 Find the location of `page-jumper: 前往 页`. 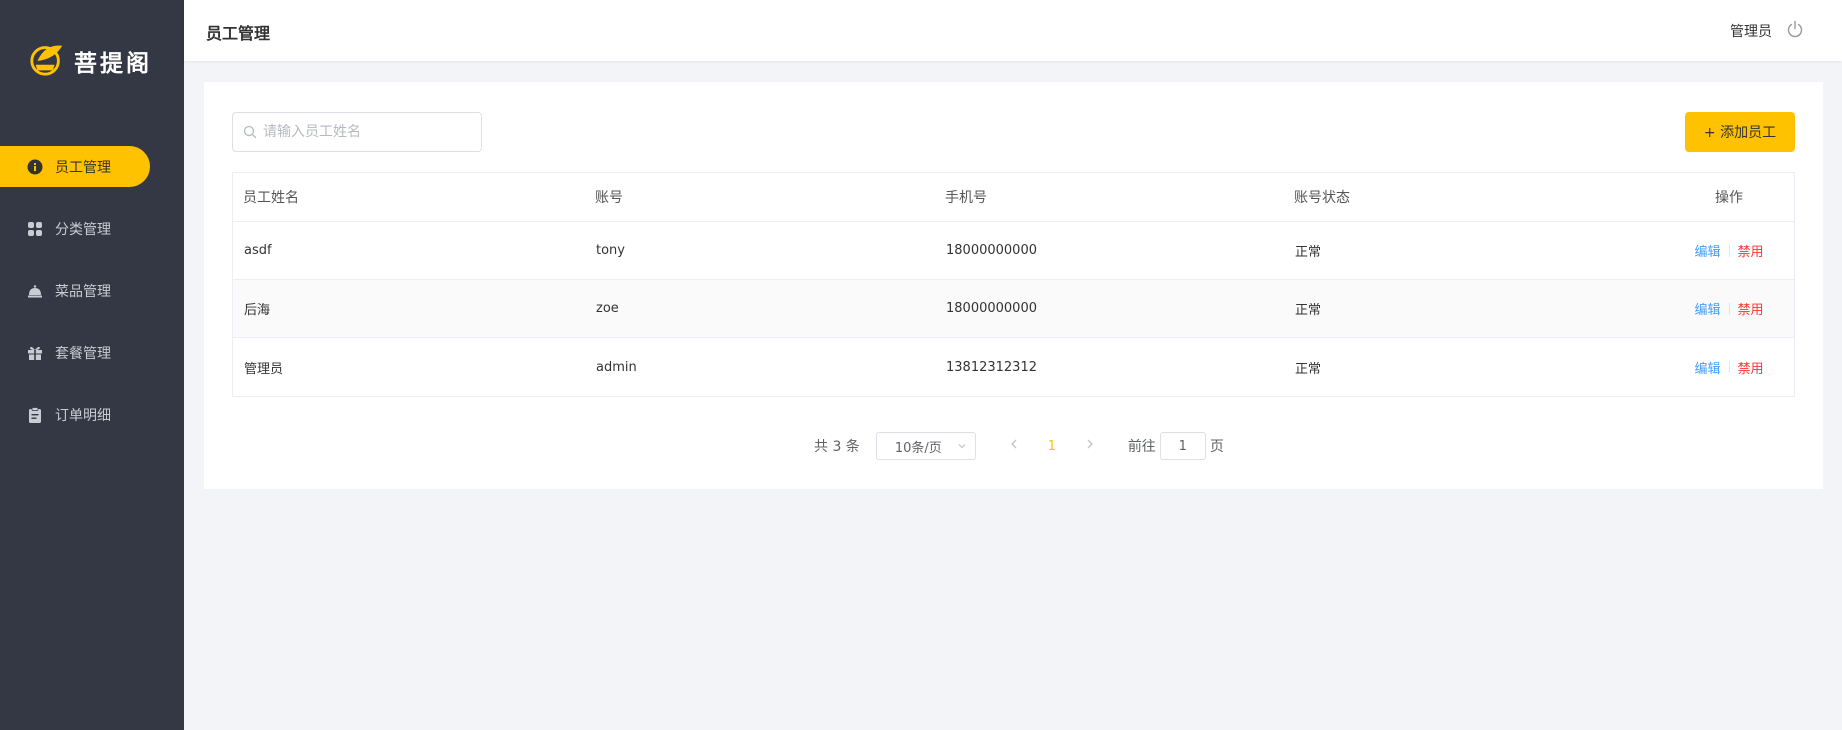

page-jumper: 前往 页 is located at coordinates (1176, 446).